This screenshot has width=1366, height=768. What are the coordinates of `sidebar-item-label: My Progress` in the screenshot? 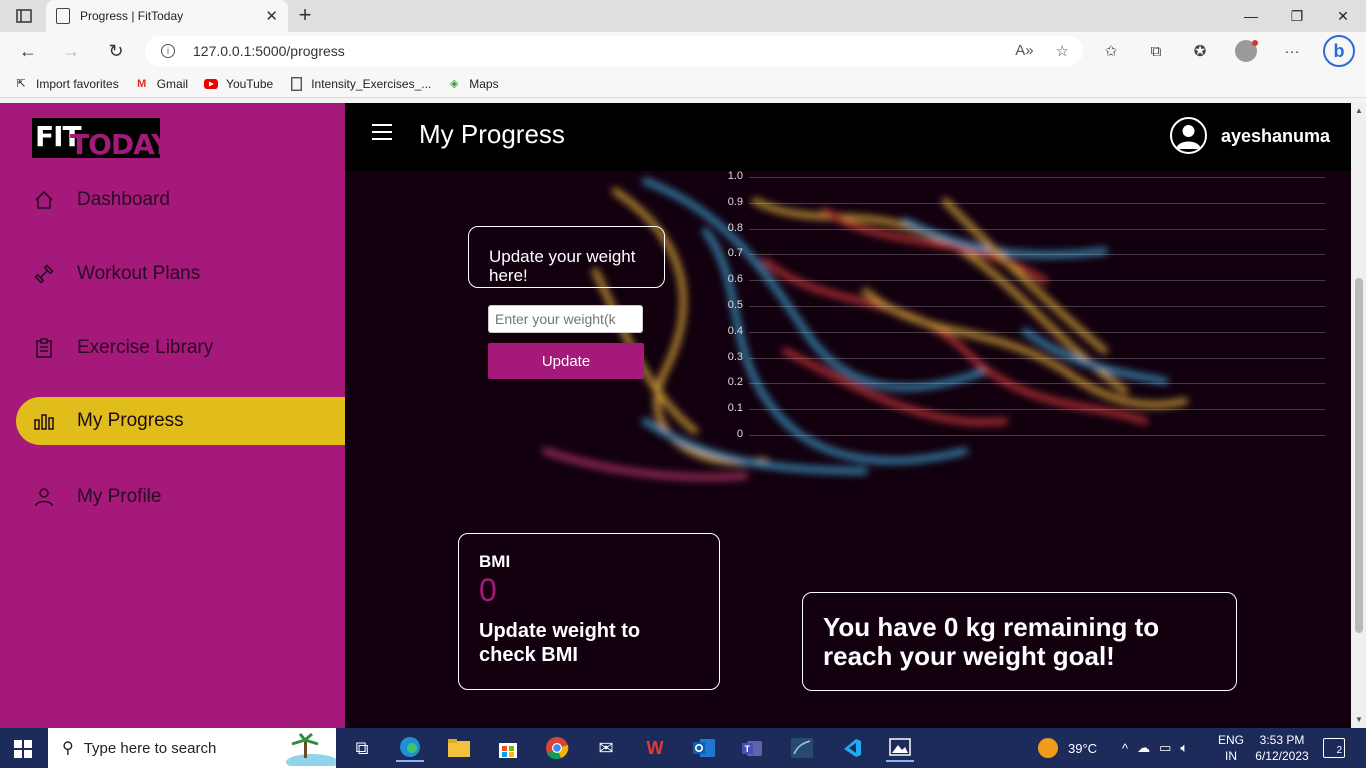 It's located at (130, 420).